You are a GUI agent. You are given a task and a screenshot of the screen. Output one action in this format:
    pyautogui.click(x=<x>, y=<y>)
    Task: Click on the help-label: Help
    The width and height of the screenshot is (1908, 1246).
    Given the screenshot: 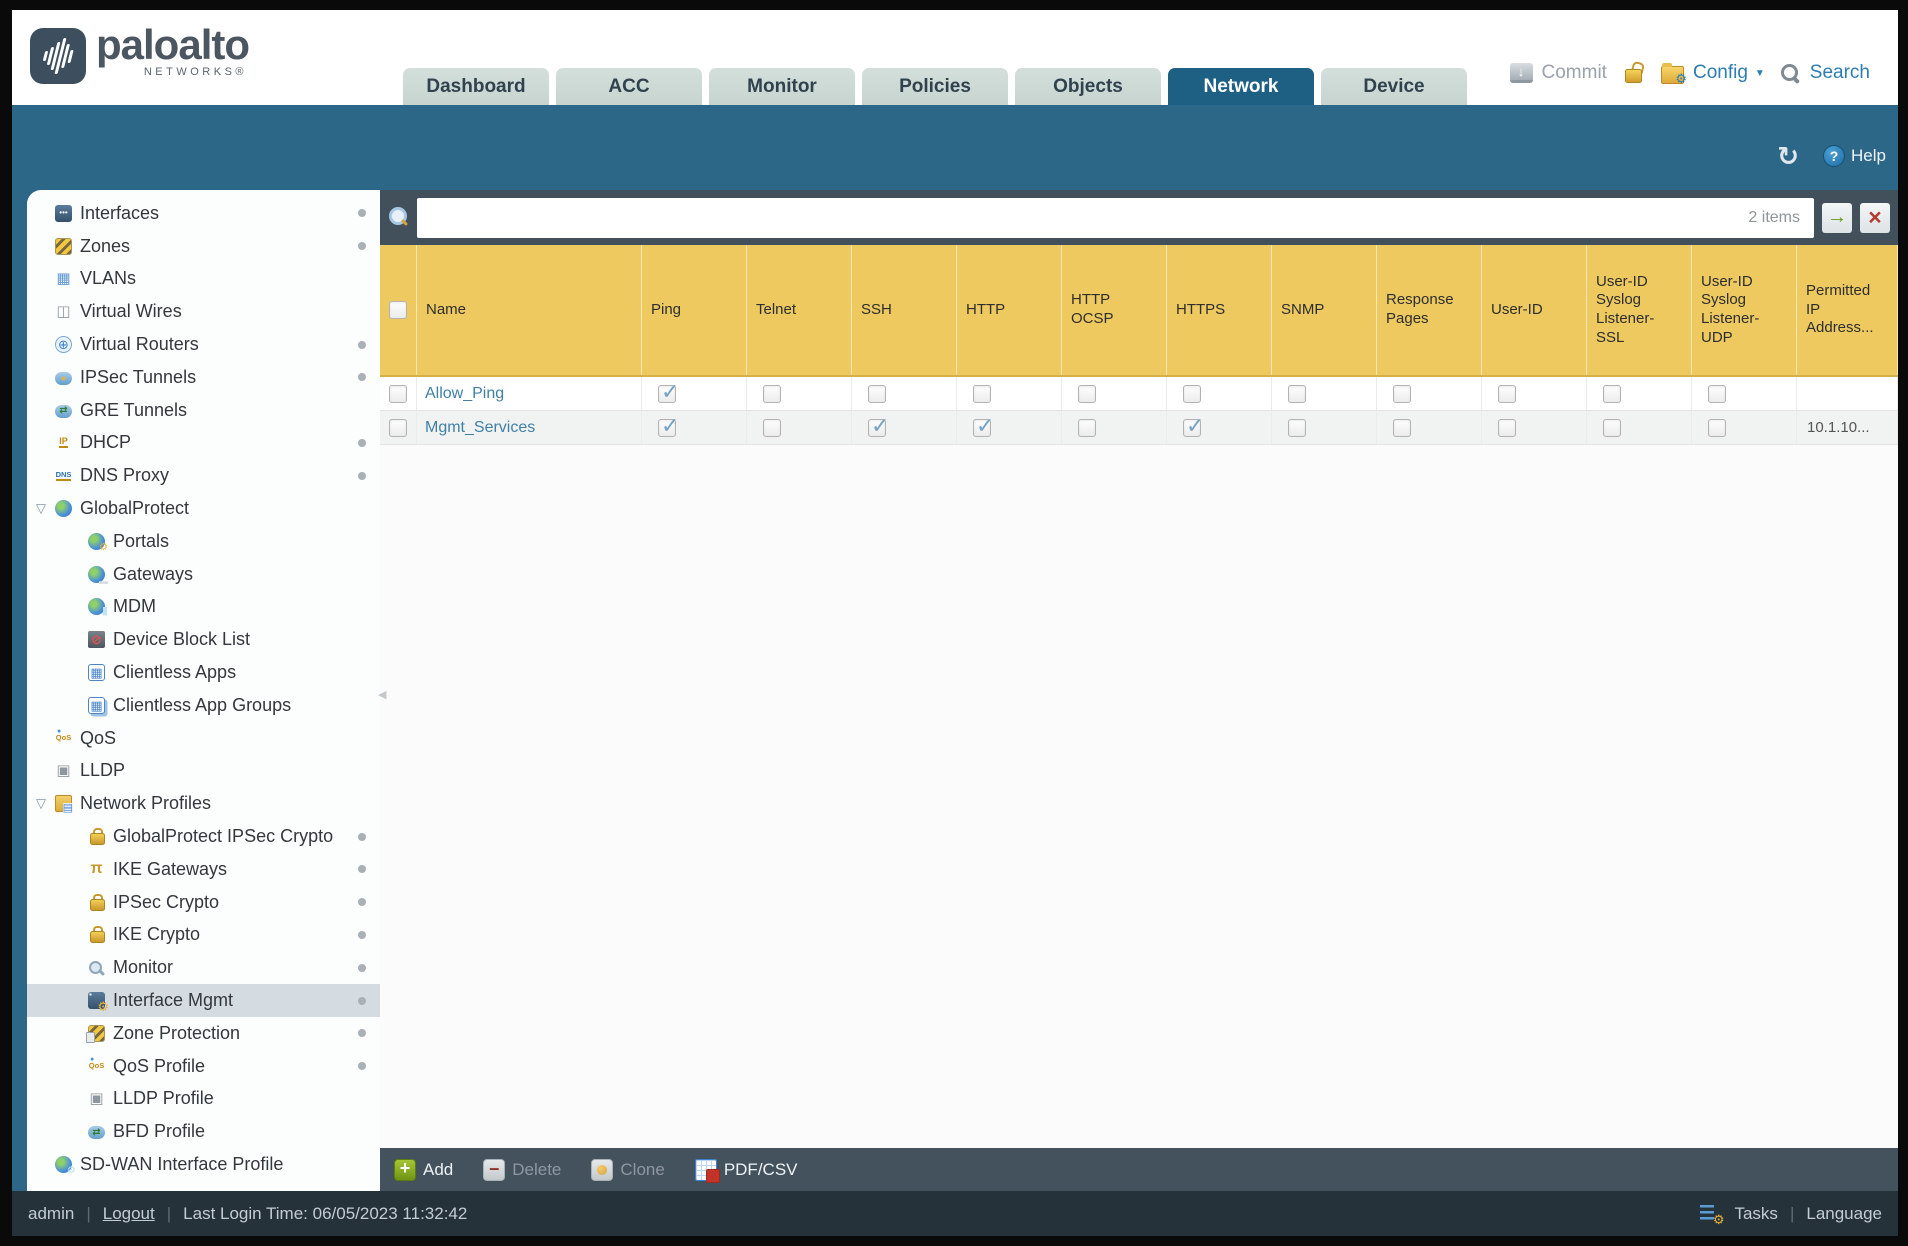 What is the action you would take?
    pyautogui.click(x=1868, y=156)
    